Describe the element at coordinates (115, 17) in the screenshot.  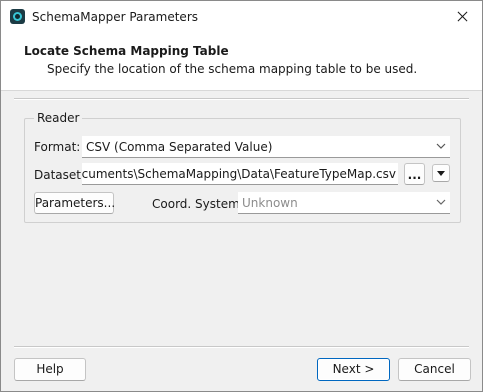
I see `window-title: SchemaMapper Parameters` at that location.